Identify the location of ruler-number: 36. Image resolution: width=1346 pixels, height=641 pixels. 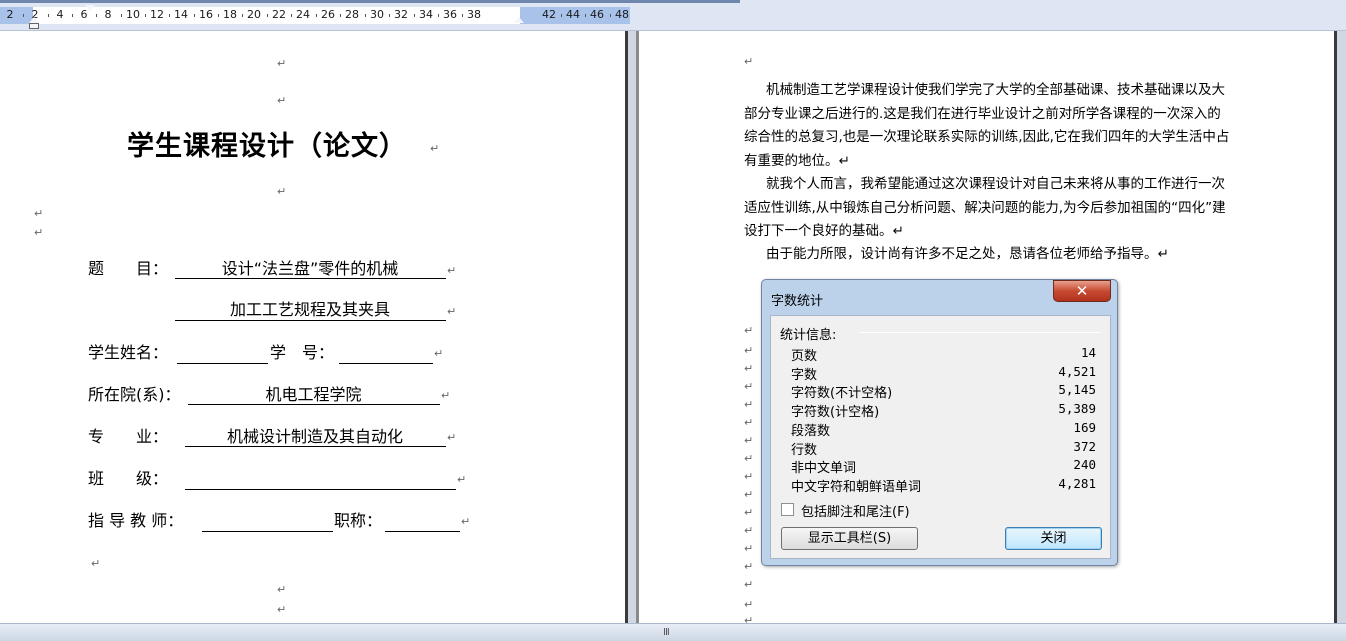
(450, 14).